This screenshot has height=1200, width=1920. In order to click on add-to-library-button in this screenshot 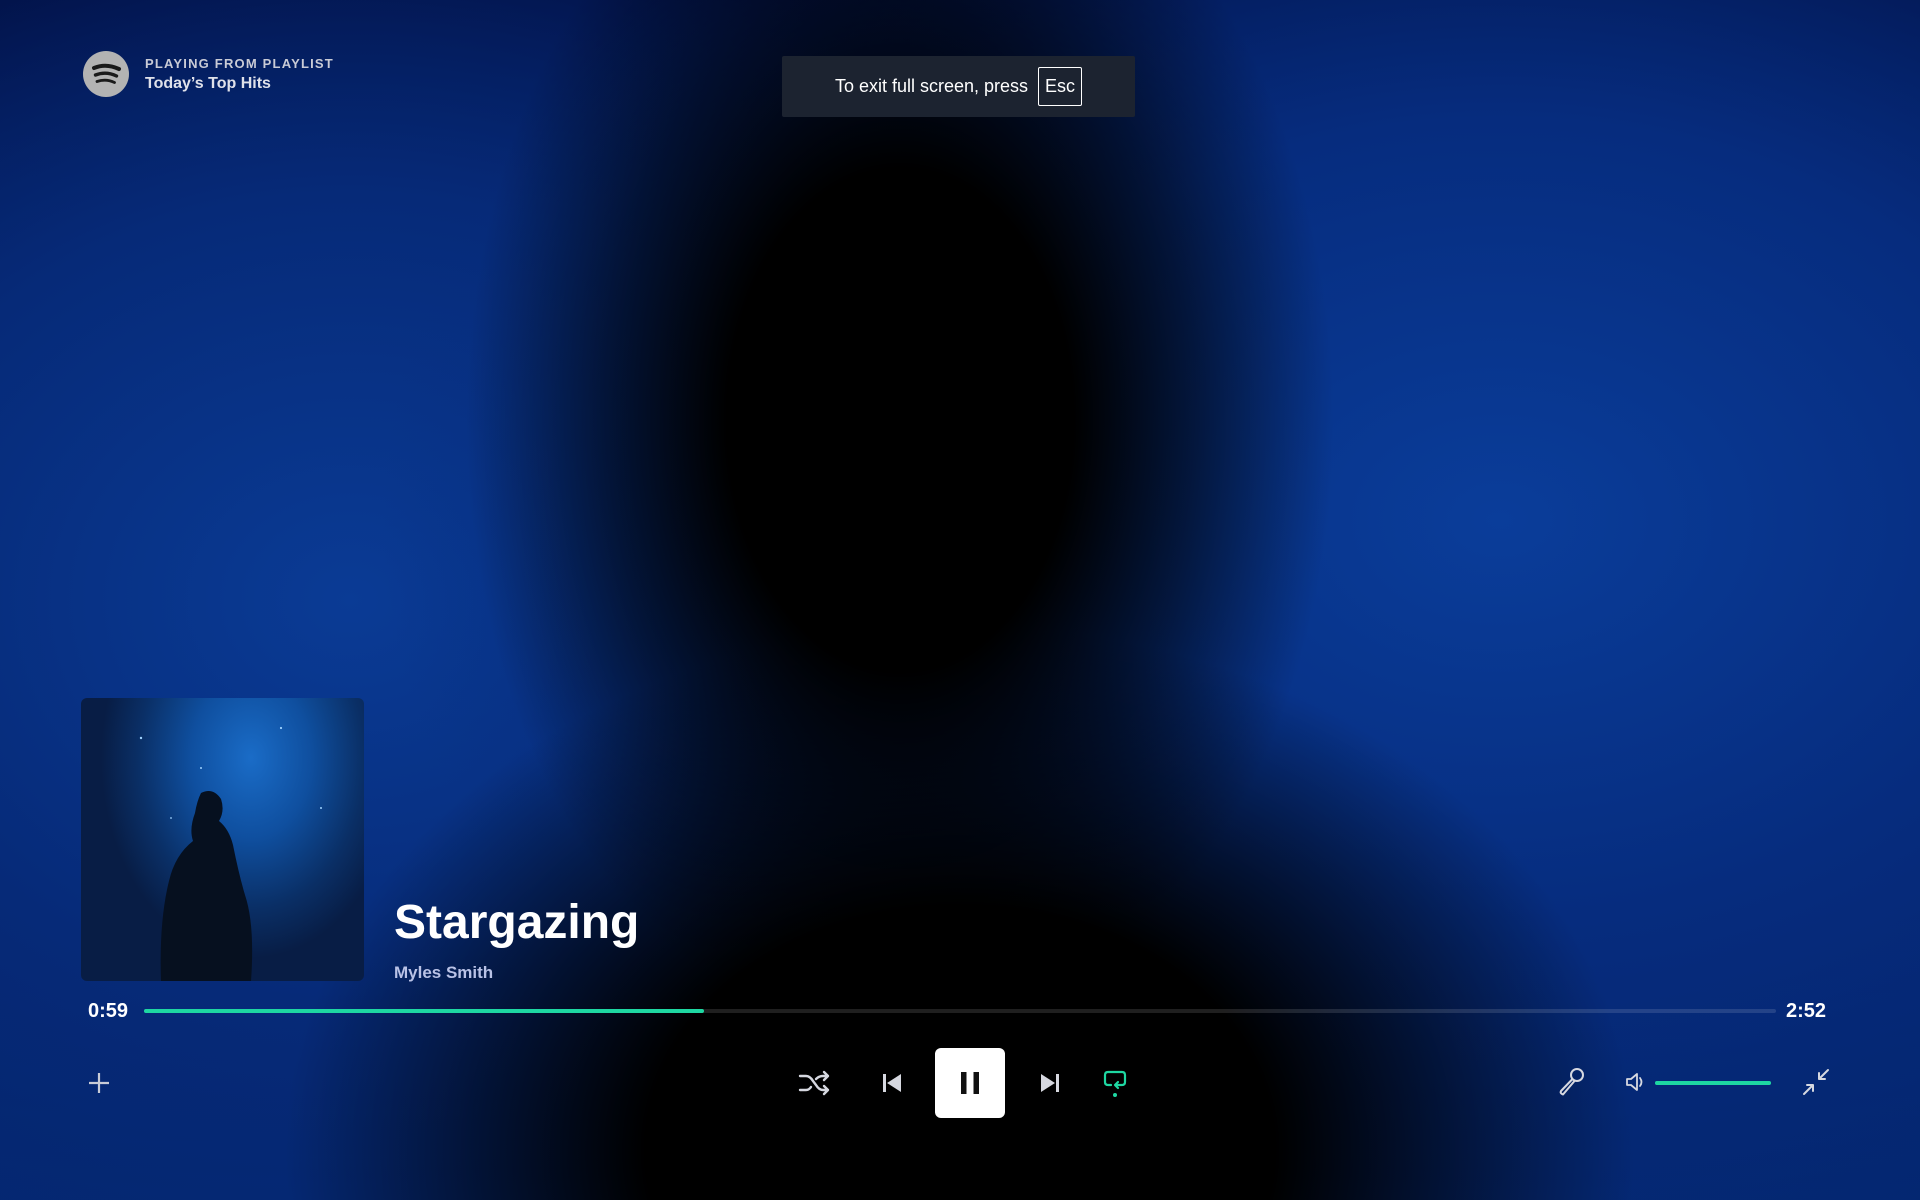, I will do `click(99, 1083)`.